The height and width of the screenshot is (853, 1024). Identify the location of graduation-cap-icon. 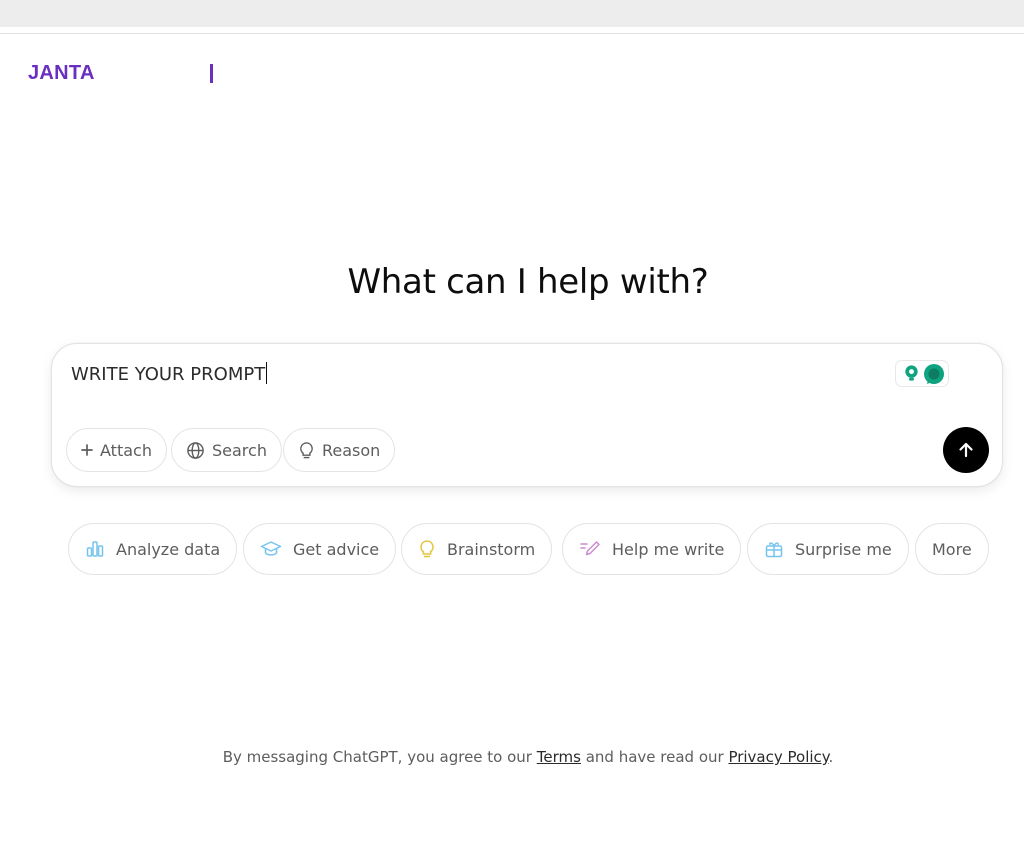
(271, 549).